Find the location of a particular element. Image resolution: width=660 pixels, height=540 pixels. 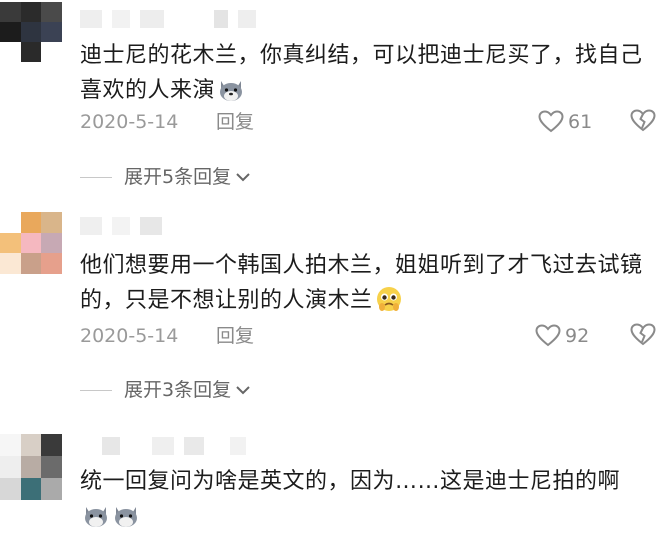

pleading-face-emoji is located at coordinates (389, 304).